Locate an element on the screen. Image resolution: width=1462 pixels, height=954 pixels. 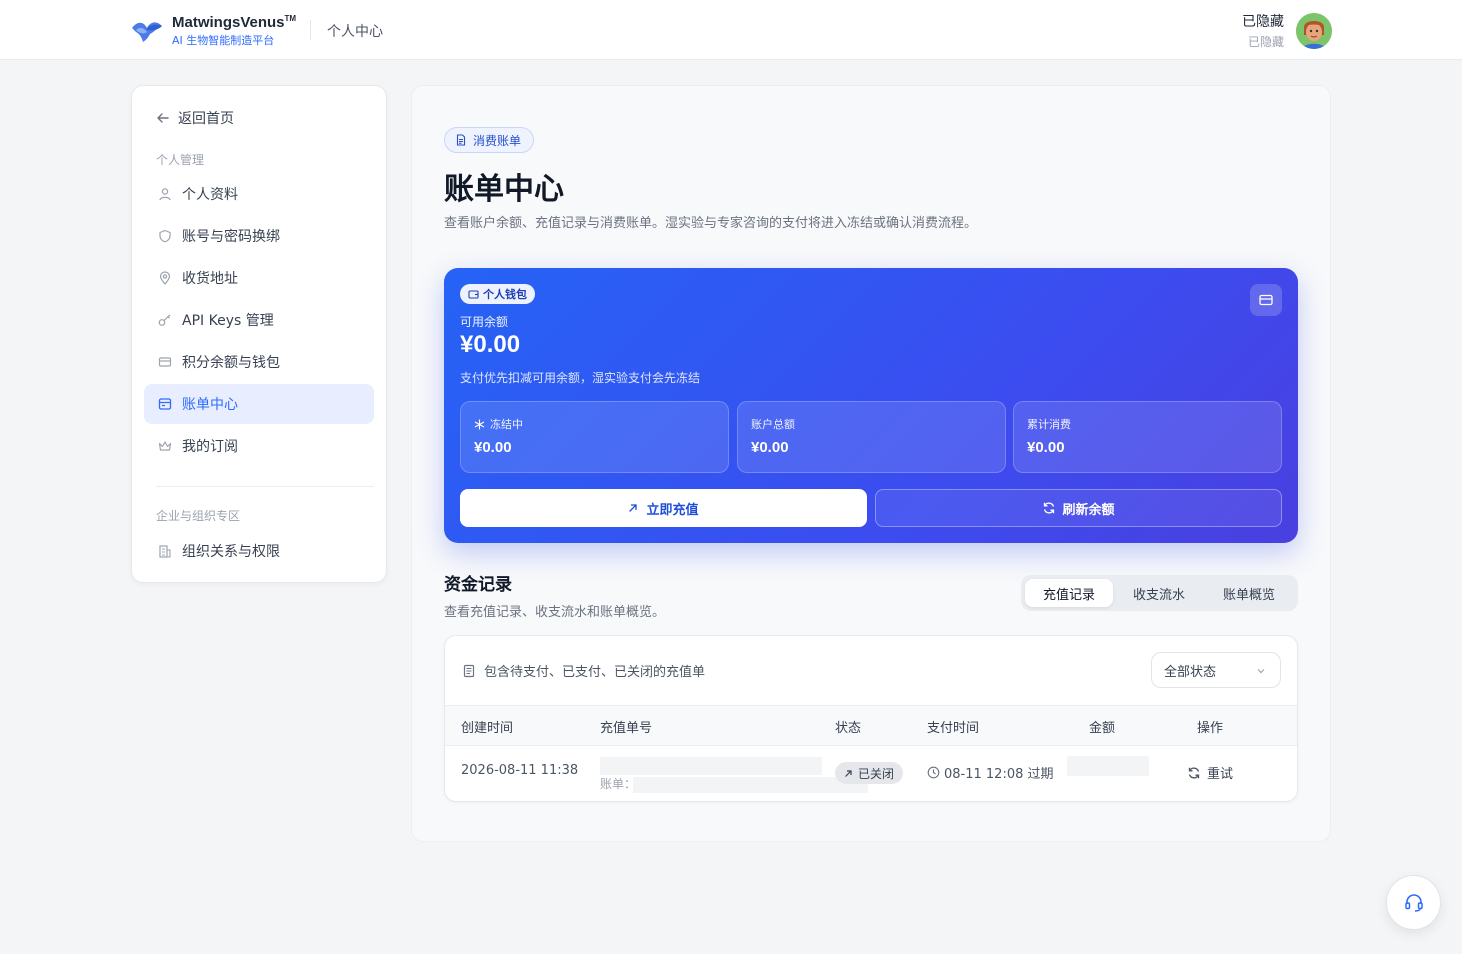
stat-frozen: 冻结中 ¥0.00 is located at coordinates (594, 437).